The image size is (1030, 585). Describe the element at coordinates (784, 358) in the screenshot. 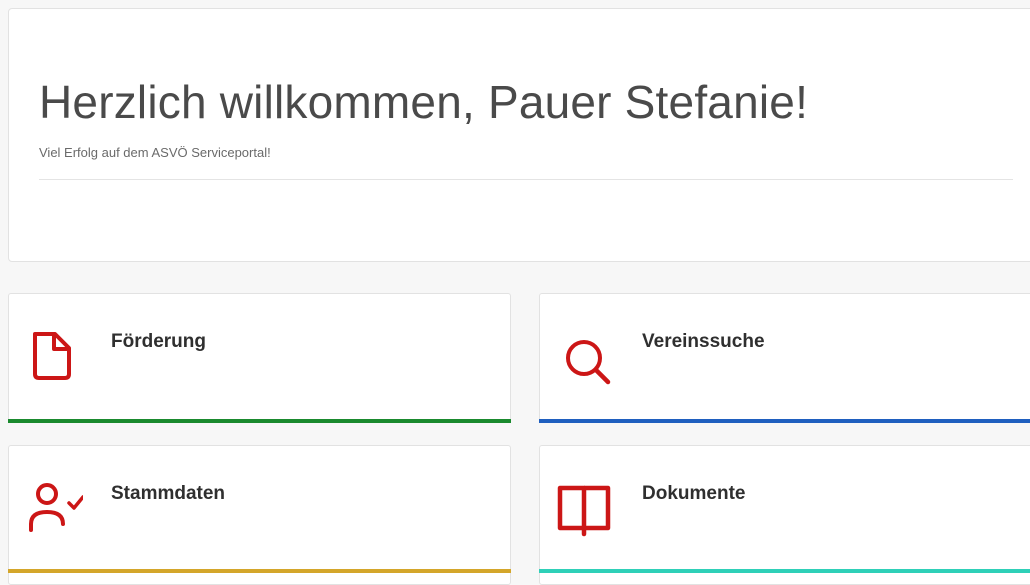

I see `tile-vereinssuche: Vereinssuche` at that location.